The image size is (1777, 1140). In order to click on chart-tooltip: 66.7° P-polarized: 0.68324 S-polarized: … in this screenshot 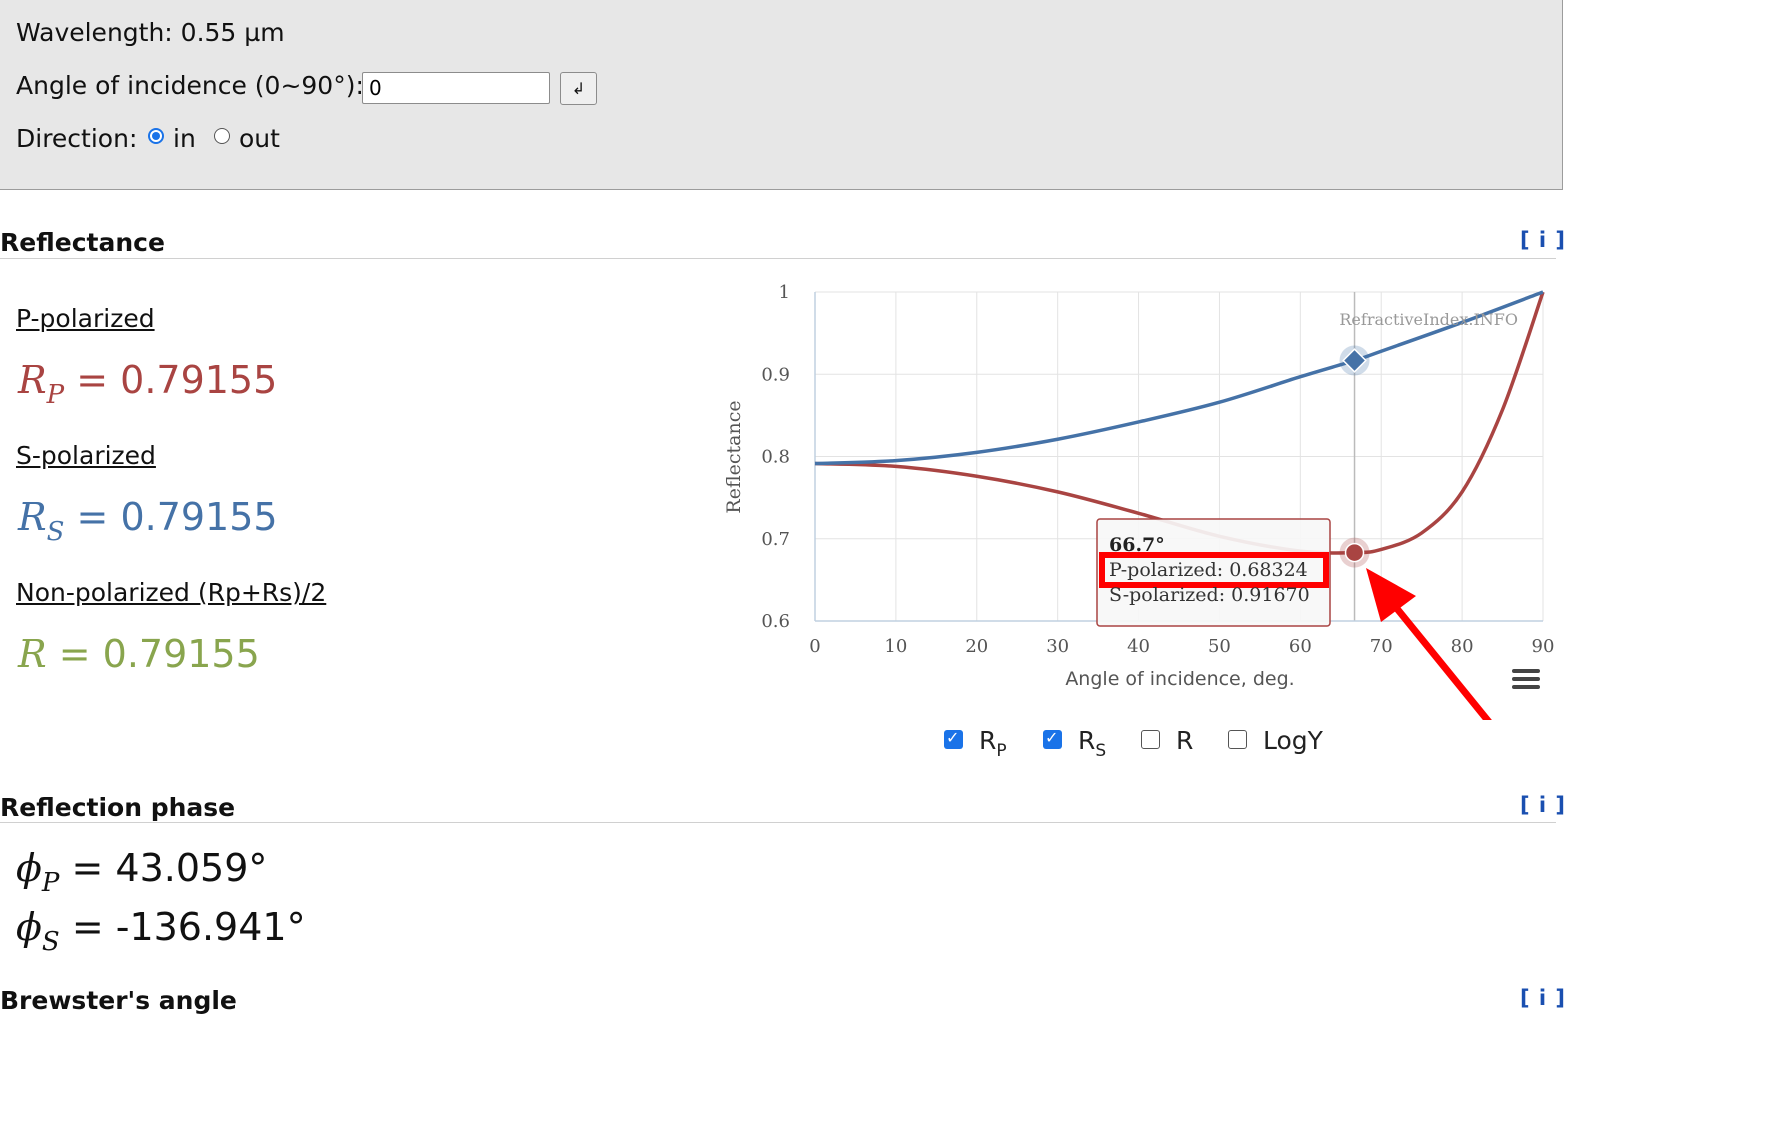, I will do `click(1213, 572)`.